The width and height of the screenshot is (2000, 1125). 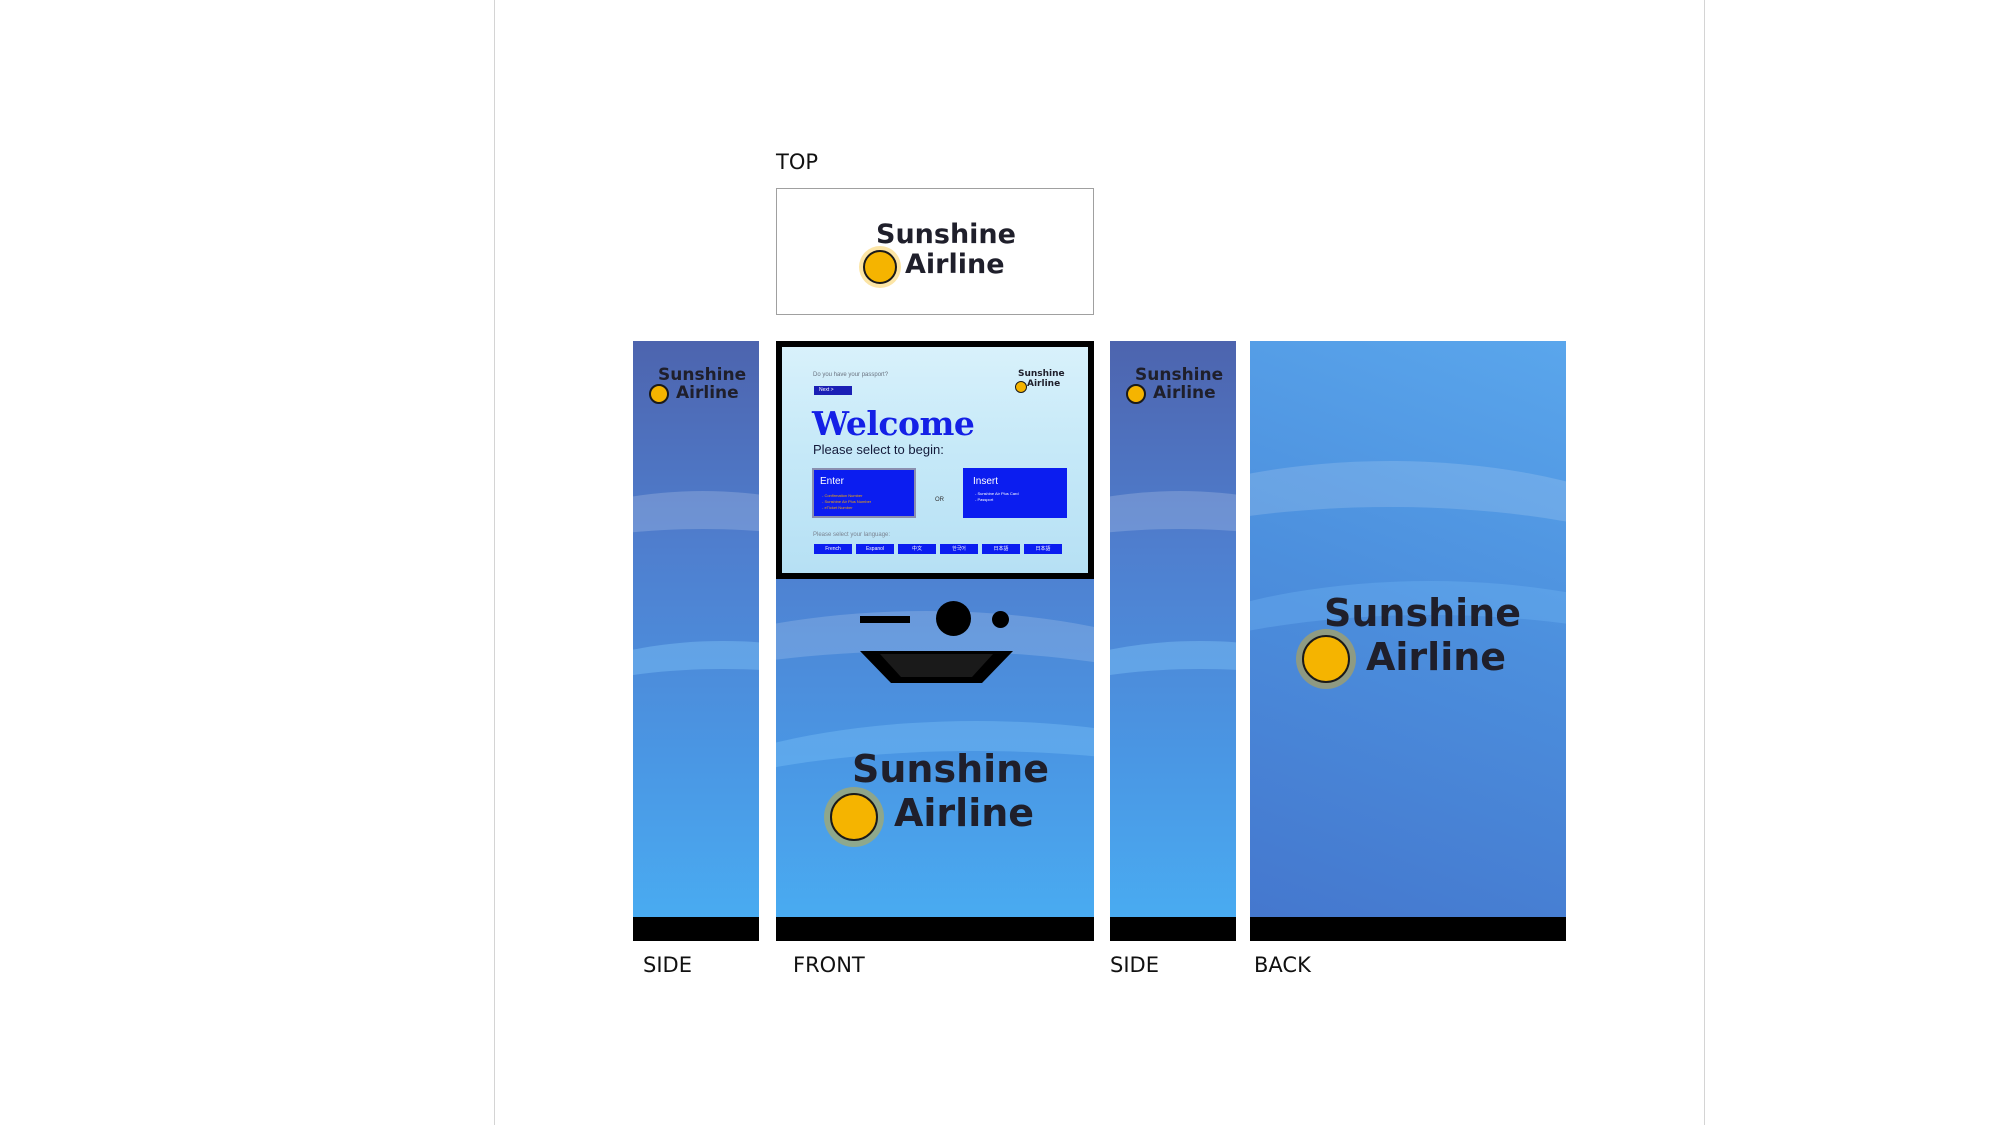 I want to click on instruction-text: Please select to begin:, so click(x=878, y=449).